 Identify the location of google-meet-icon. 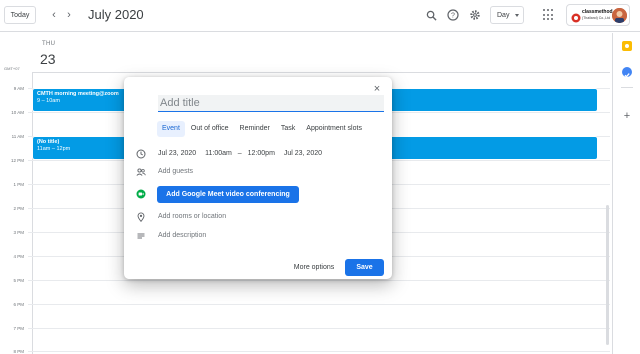
(141, 194).